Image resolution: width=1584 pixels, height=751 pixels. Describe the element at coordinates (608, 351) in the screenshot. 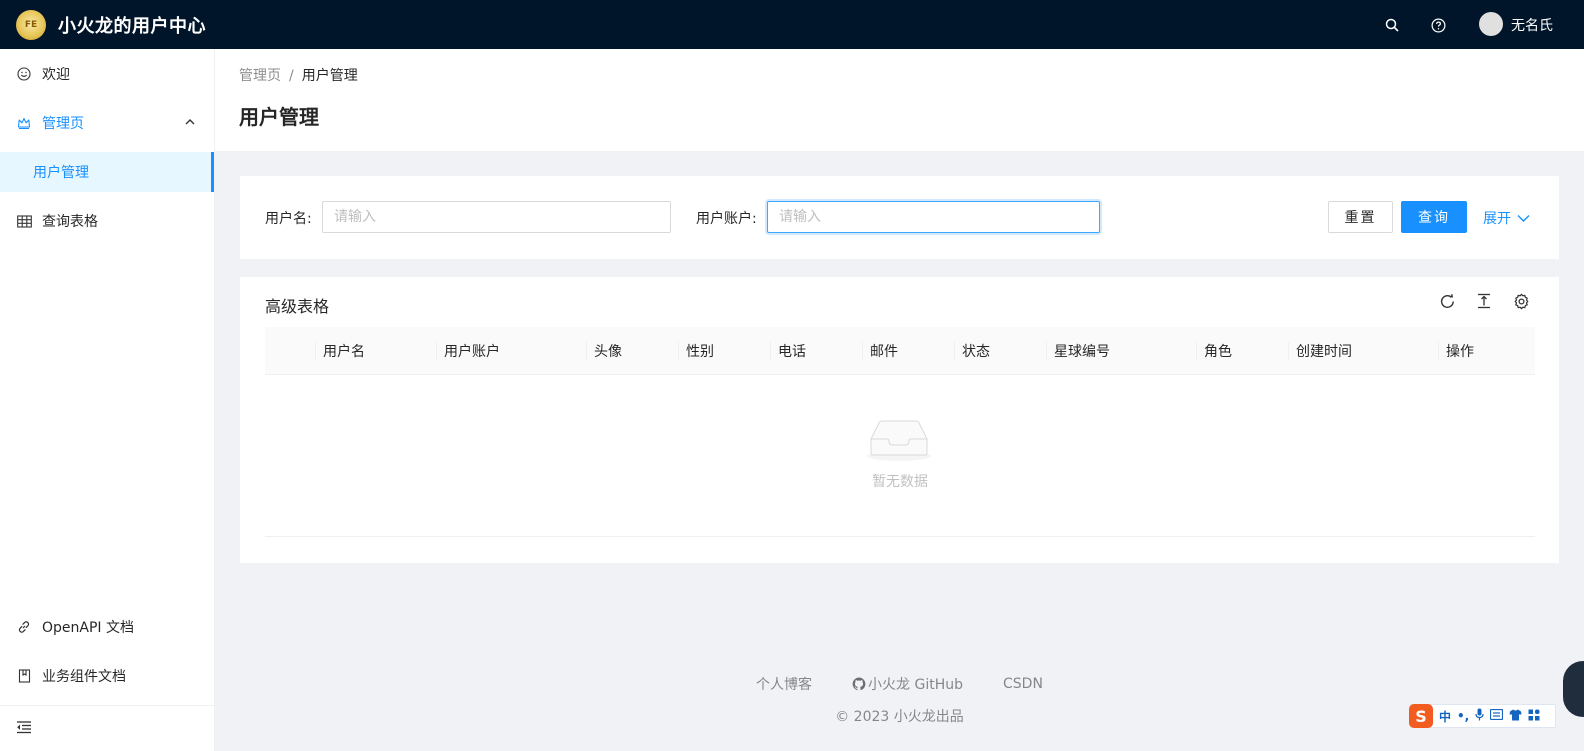

I see `column-header-avatar: 头像` at that location.